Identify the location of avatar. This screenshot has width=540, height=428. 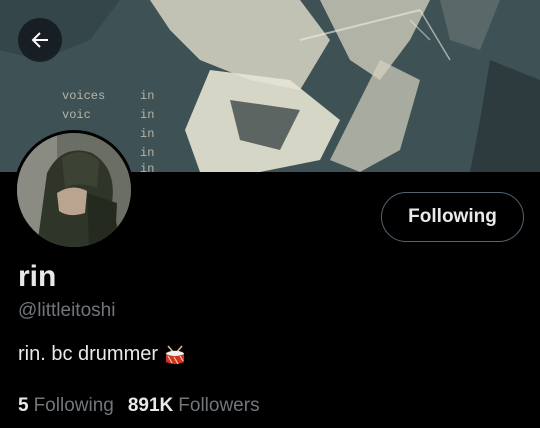
(74, 190).